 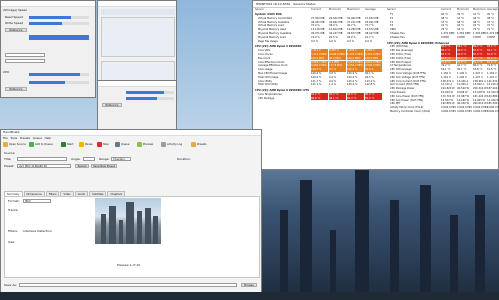 I want to click on save-as-input, so click(x=128, y=285).